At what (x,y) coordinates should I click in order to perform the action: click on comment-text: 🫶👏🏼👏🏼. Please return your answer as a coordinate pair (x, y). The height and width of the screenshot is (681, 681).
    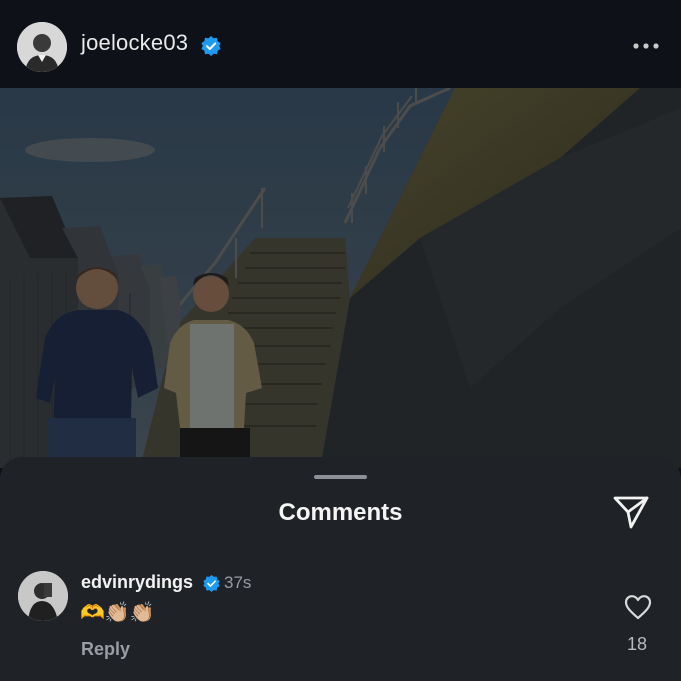
    Looking at the image, I should click on (117, 613).